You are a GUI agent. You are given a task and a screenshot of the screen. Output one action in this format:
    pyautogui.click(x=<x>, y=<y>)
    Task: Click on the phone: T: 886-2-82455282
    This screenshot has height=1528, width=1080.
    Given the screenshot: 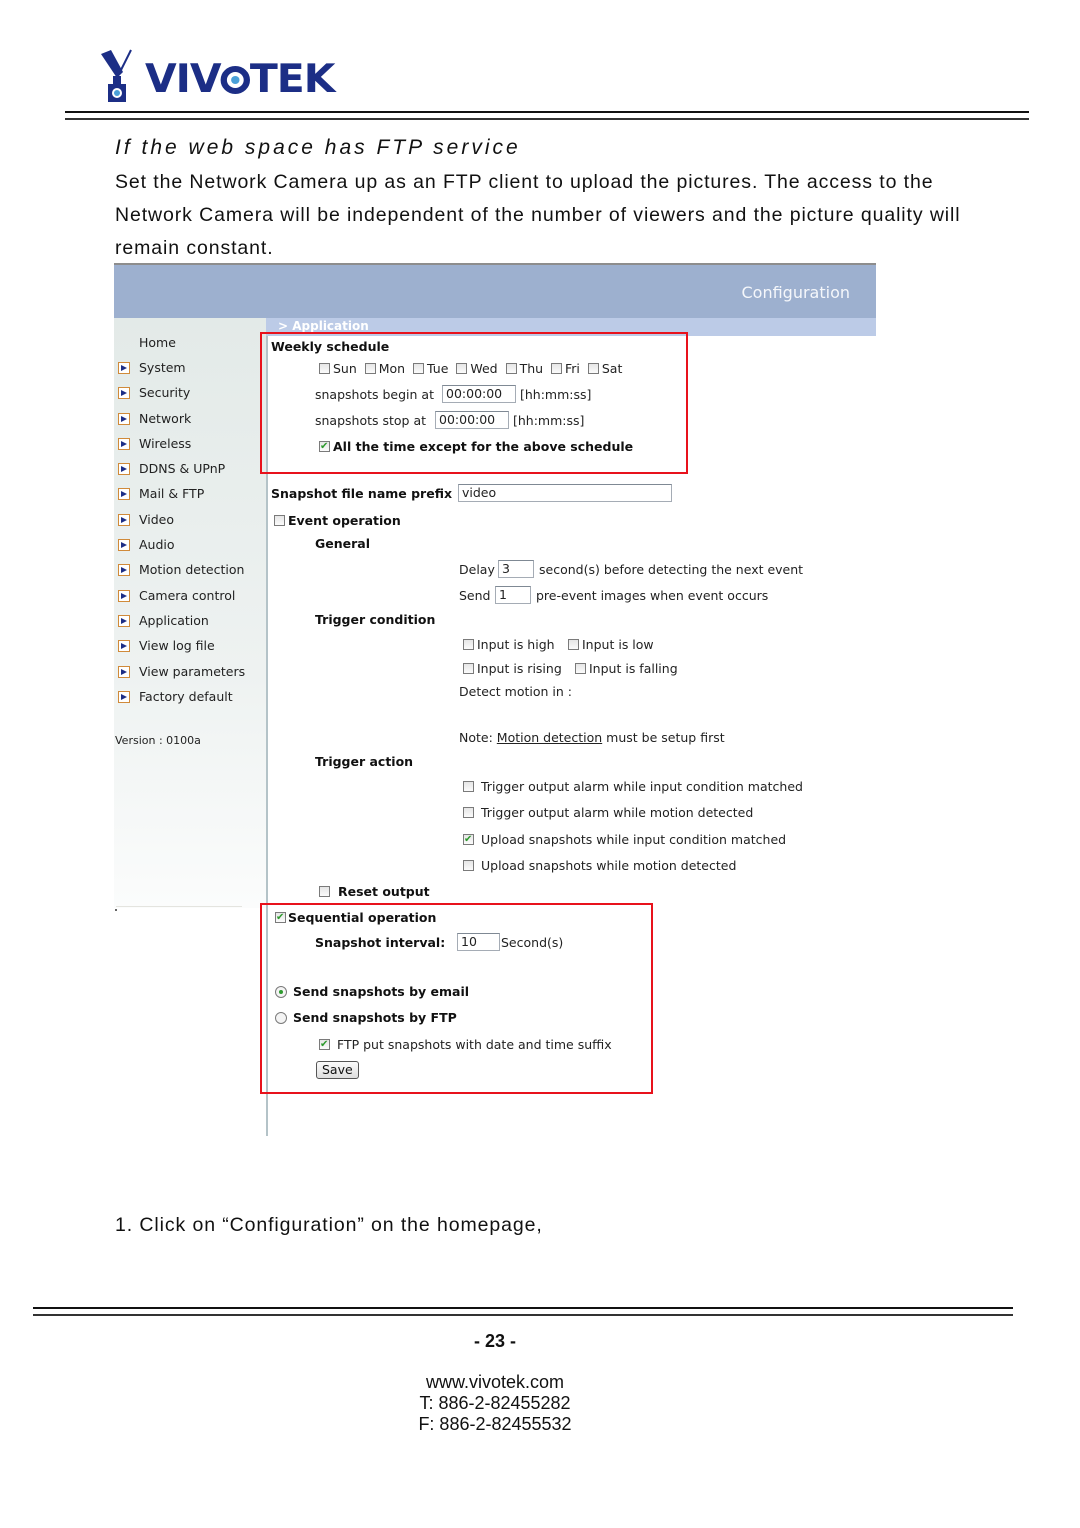 What is the action you would take?
    pyautogui.click(x=495, y=1403)
    